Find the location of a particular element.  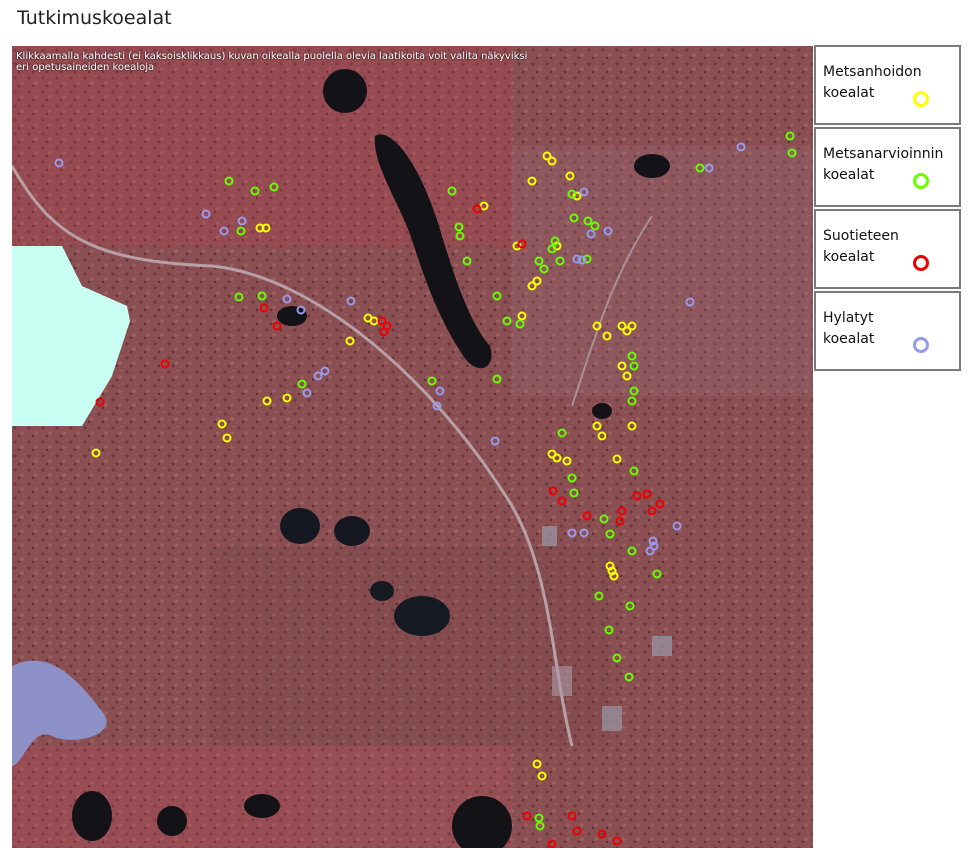

legend-suotiede: Suotieteen koealat is located at coordinates (887, 249).